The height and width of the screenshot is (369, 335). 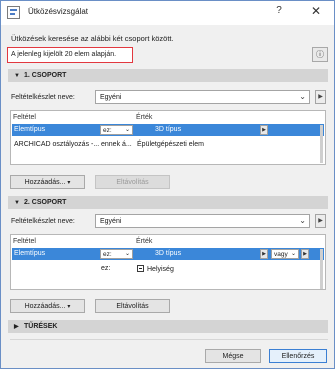 I want to click on group2-criteria-value: Egyéni, so click(x=111, y=221).